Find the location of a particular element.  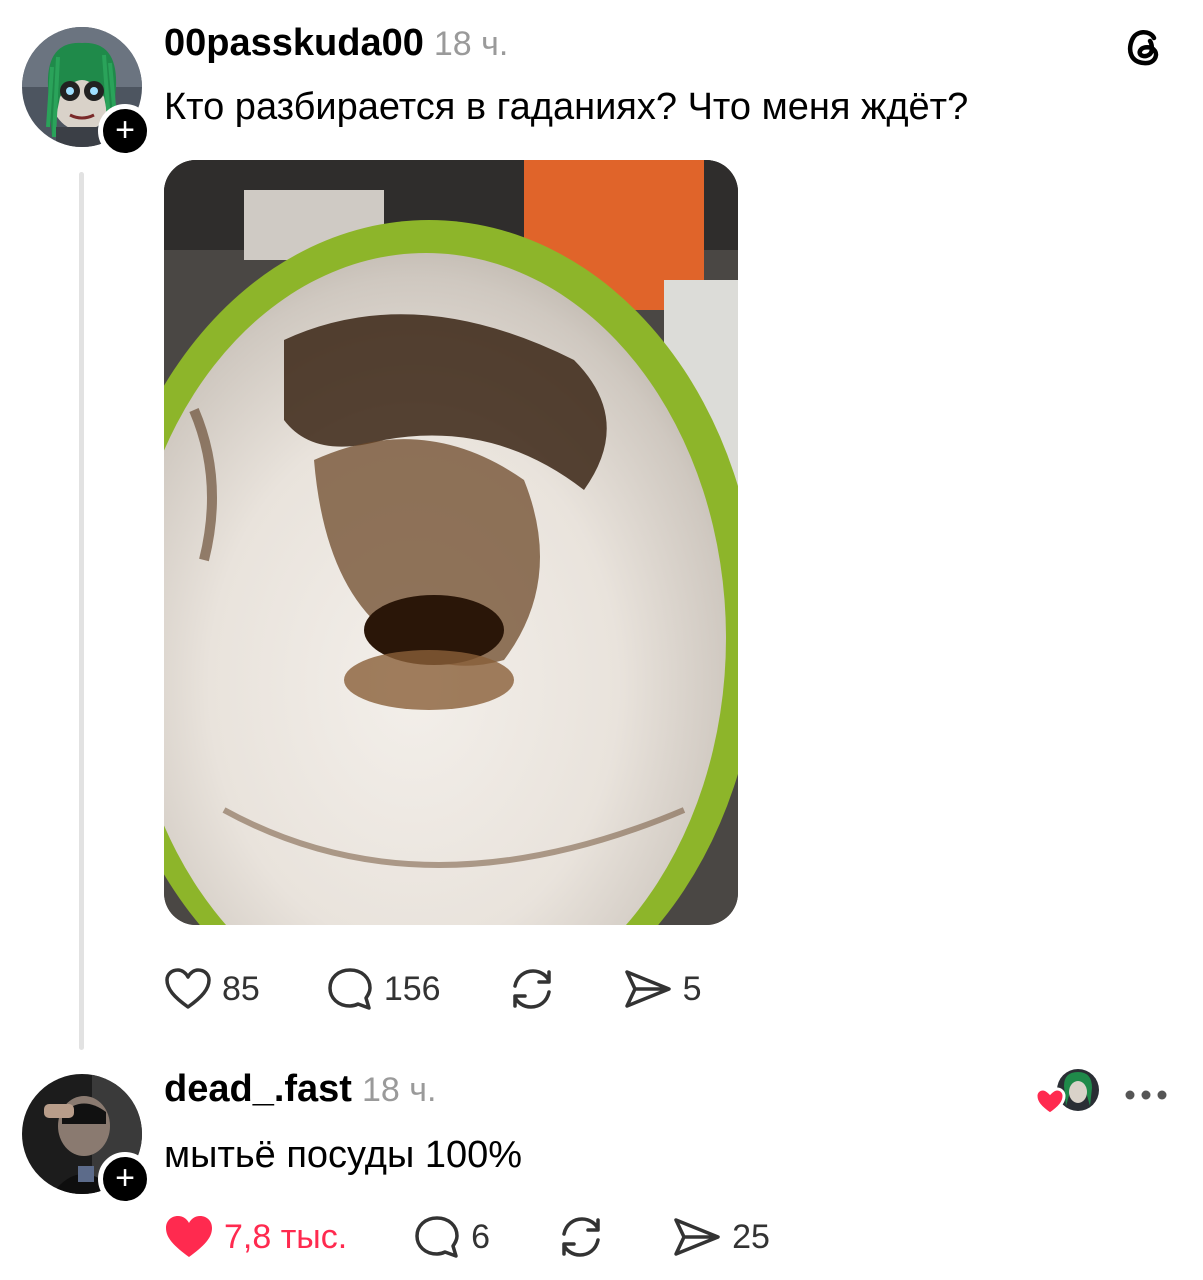

share-button: 5 is located at coordinates (662, 989).